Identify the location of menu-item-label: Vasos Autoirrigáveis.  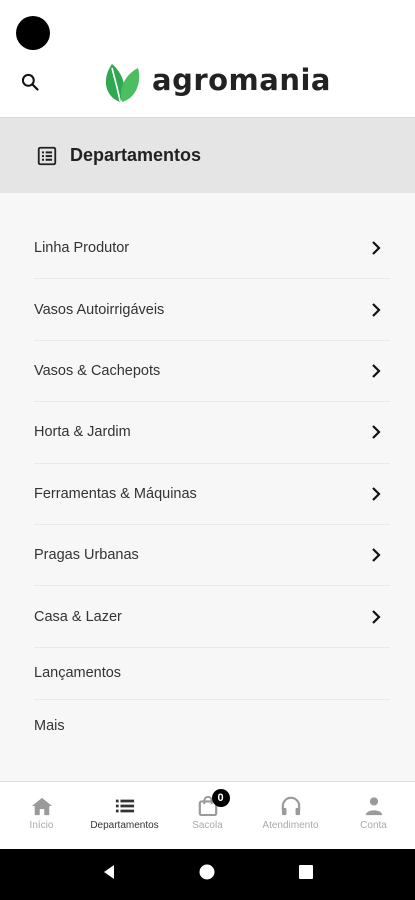
(99, 309).